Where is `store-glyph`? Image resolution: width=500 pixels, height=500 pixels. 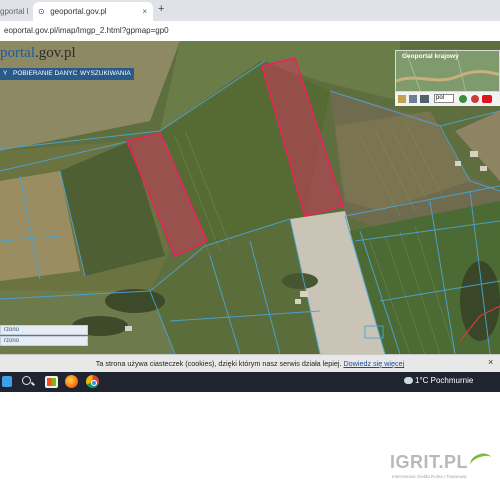 store-glyph is located at coordinates (51, 382).